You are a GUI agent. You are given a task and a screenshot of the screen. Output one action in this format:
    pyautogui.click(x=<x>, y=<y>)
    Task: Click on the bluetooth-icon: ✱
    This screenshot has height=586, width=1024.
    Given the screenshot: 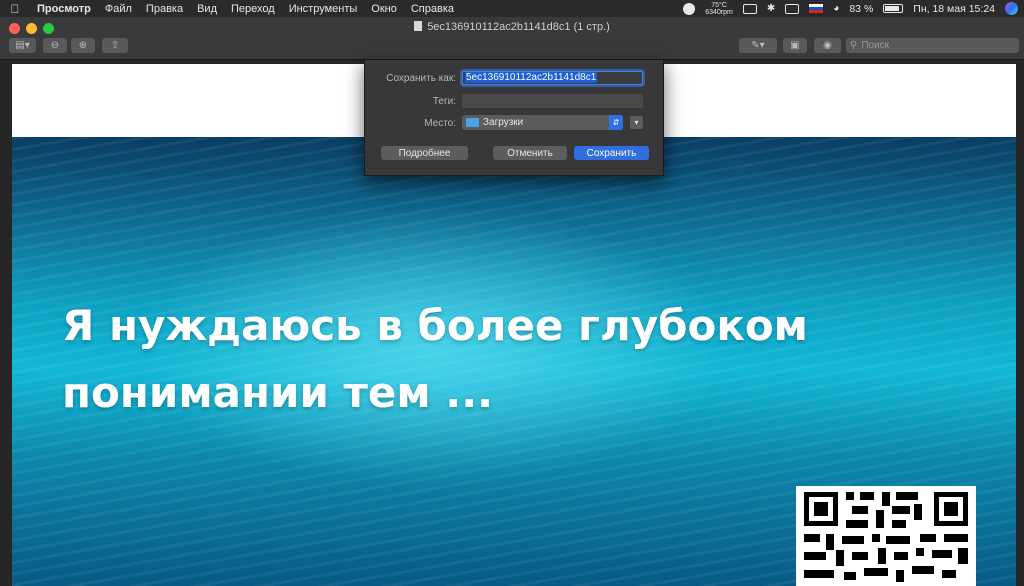 What is the action you would take?
    pyautogui.click(x=771, y=8)
    